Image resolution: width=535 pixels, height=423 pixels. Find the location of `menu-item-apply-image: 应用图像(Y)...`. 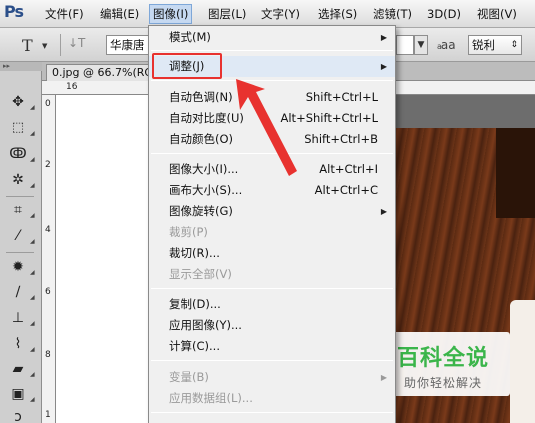

menu-item-apply-image: 应用图像(Y)... is located at coordinates (272, 325).